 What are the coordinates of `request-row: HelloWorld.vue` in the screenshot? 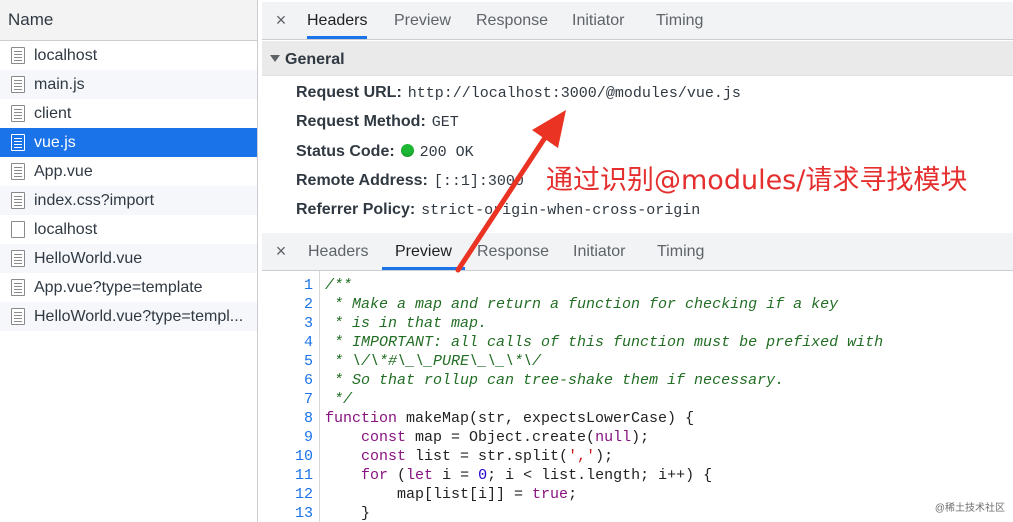 It's located at (128, 258).